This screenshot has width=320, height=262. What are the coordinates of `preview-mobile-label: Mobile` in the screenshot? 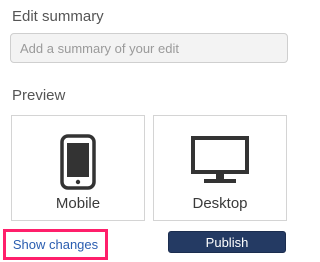 It's located at (78, 203).